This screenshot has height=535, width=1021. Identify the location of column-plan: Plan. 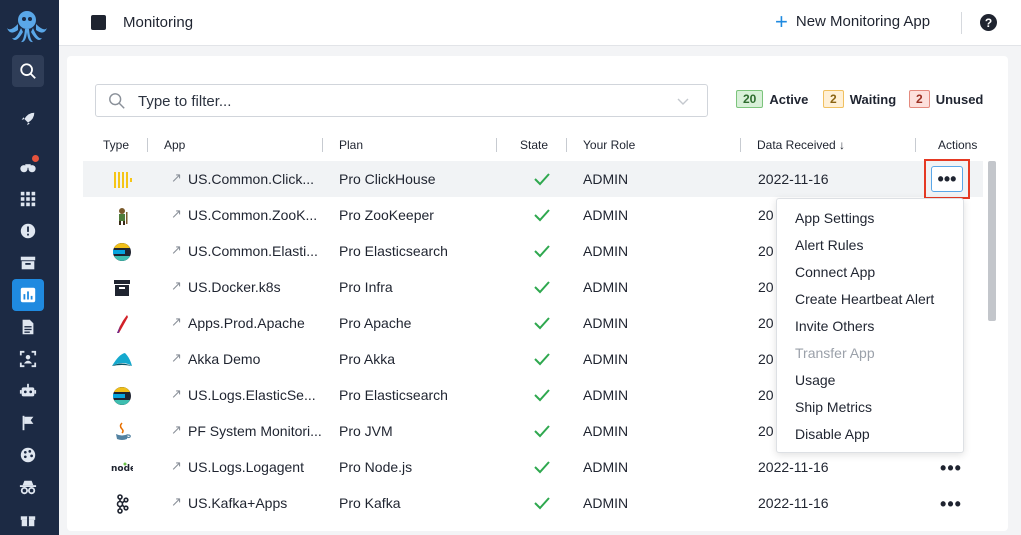
(351, 145).